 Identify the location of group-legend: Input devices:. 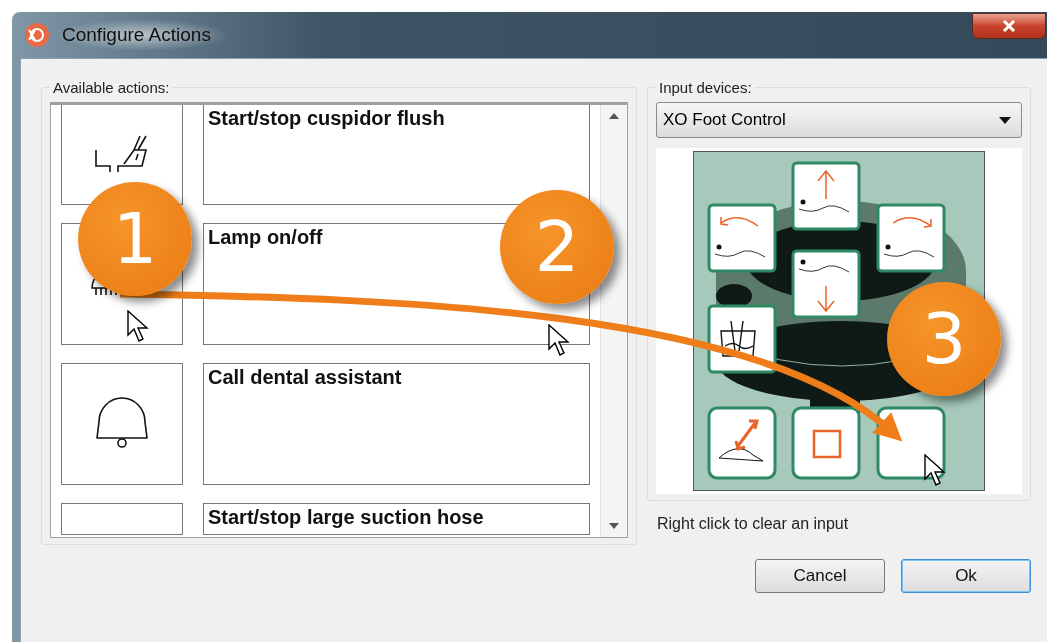
(705, 87).